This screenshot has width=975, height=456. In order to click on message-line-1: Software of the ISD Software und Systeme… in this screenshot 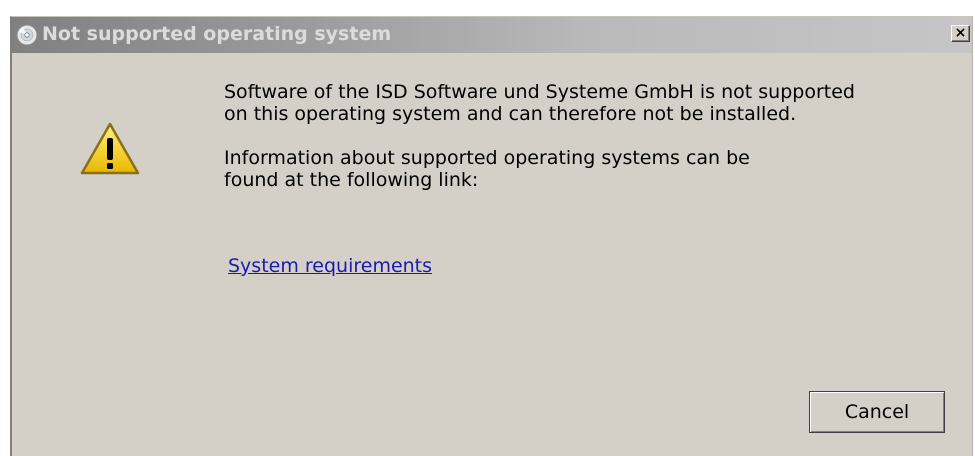, I will do `click(539, 92)`.